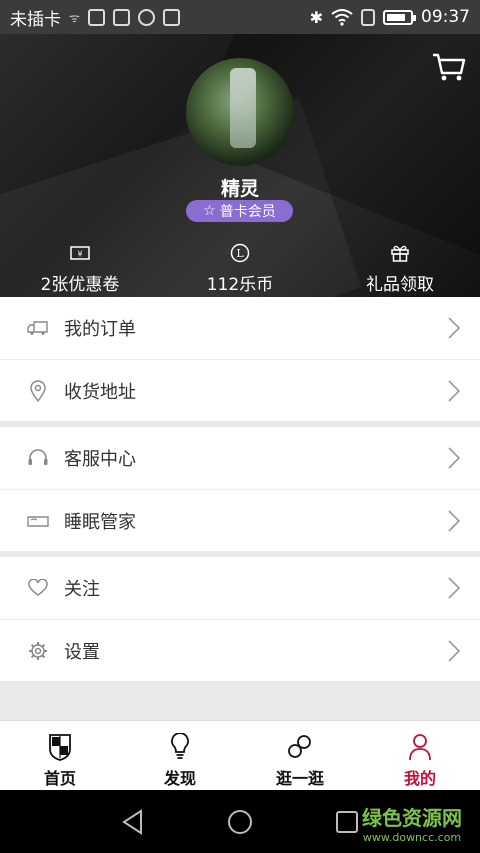 This screenshot has height=853, width=480. What do you see at coordinates (316, 17) in the screenshot?
I see `bluetooth-icon: ✱` at bounding box center [316, 17].